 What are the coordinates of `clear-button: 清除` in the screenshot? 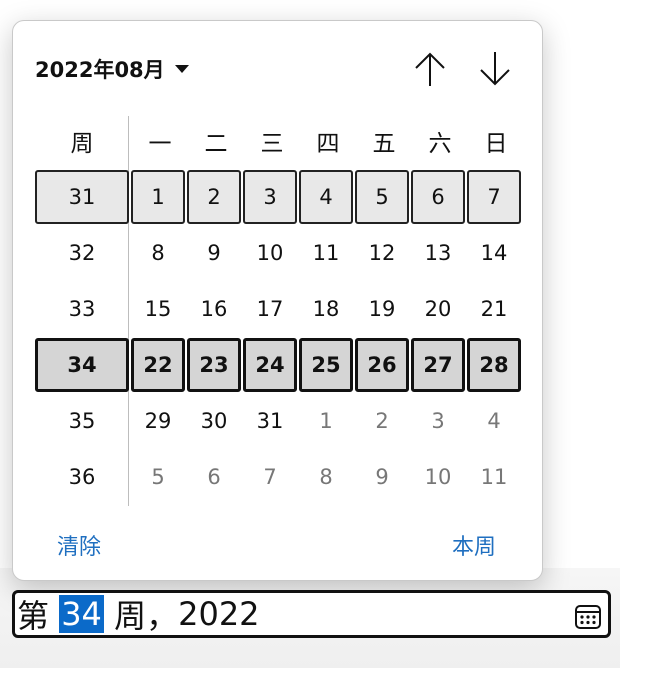 It's located at (79, 545).